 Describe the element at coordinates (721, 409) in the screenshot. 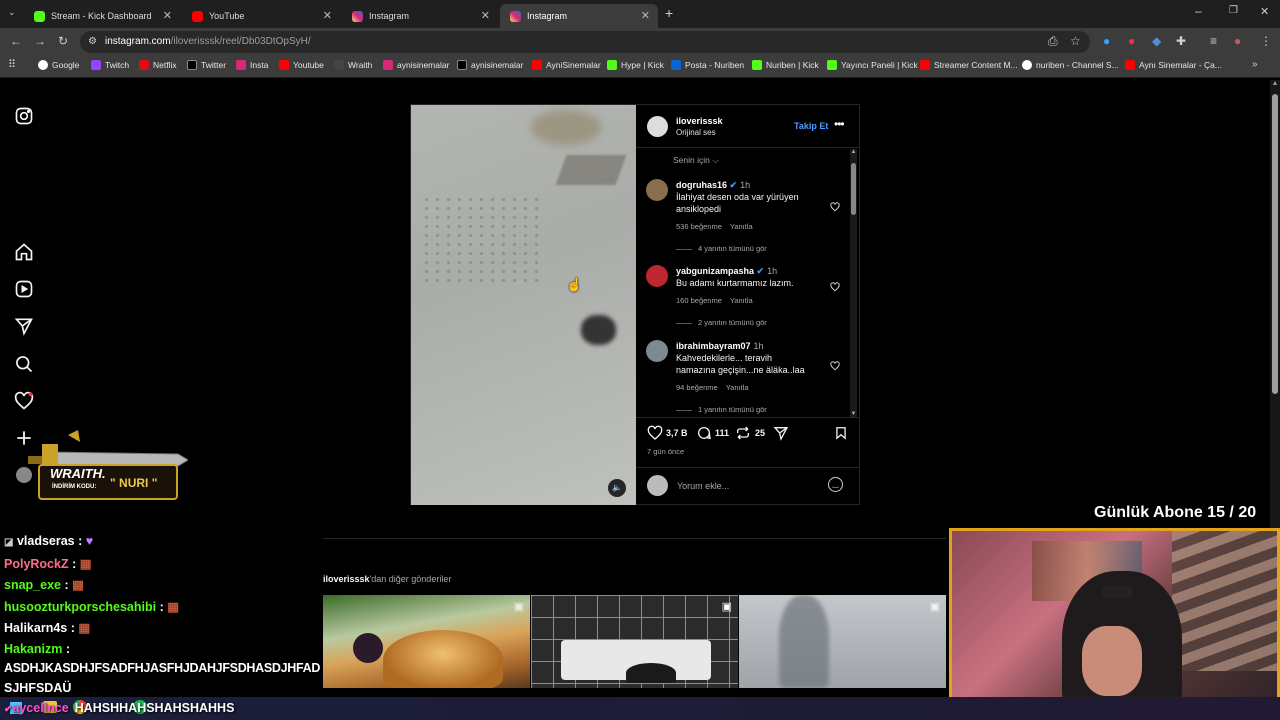

I see `view-replies-button: 1 yanıtın tümünü gör` at that location.